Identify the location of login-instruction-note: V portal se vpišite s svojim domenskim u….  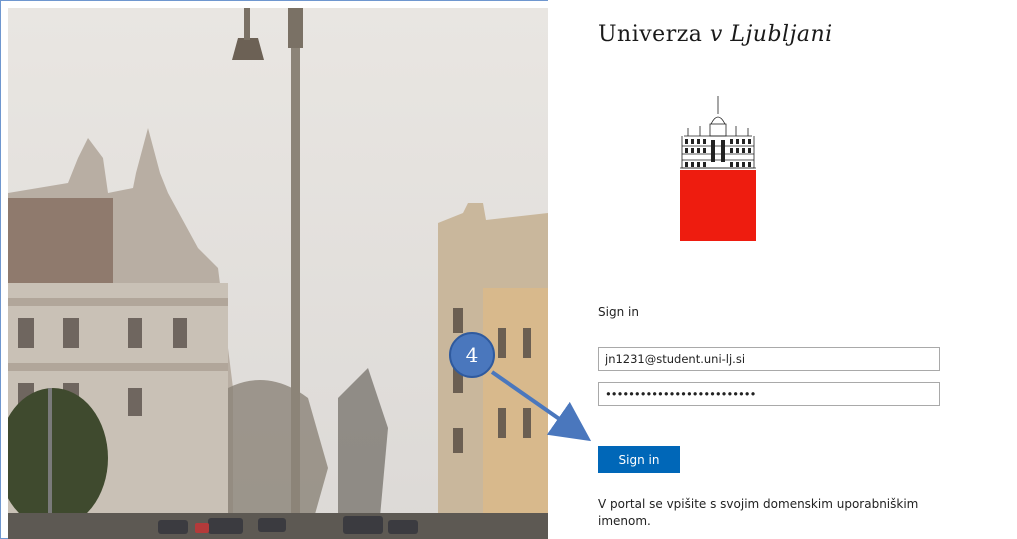
(758, 512).